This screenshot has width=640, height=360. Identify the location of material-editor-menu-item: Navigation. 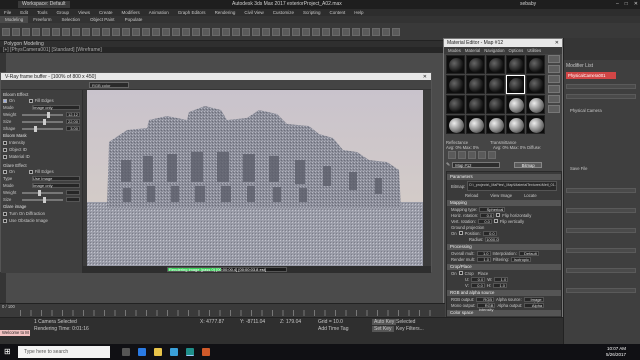
(494, 50).